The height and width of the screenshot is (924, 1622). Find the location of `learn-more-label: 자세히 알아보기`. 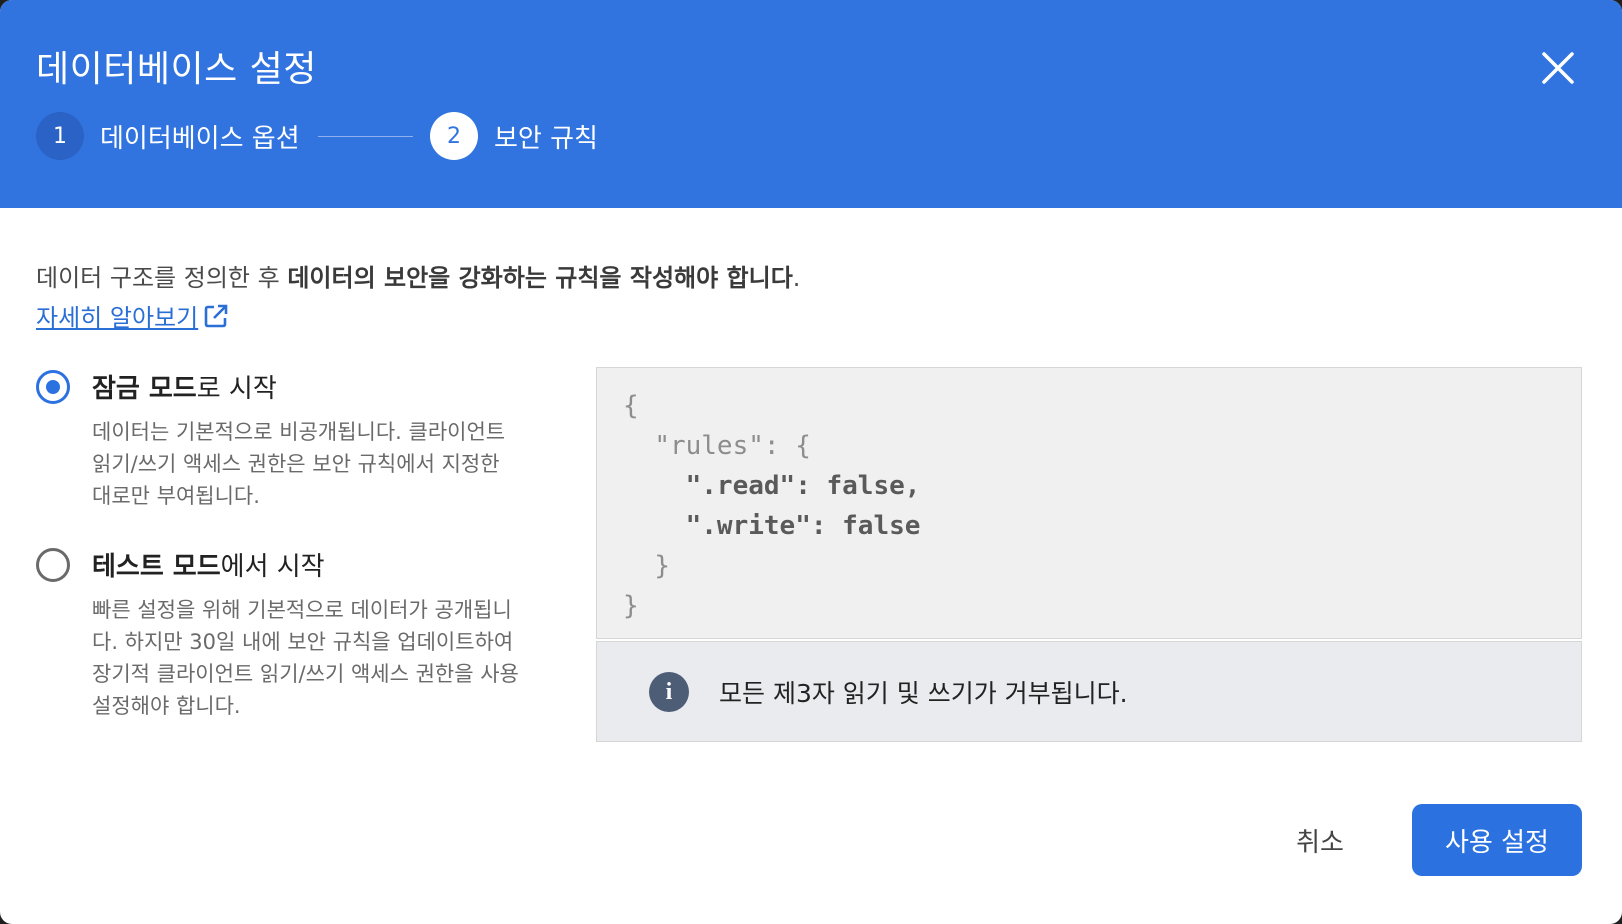

learn-more-label: 자세히 알아보기 is located at coordinates (117, 318).